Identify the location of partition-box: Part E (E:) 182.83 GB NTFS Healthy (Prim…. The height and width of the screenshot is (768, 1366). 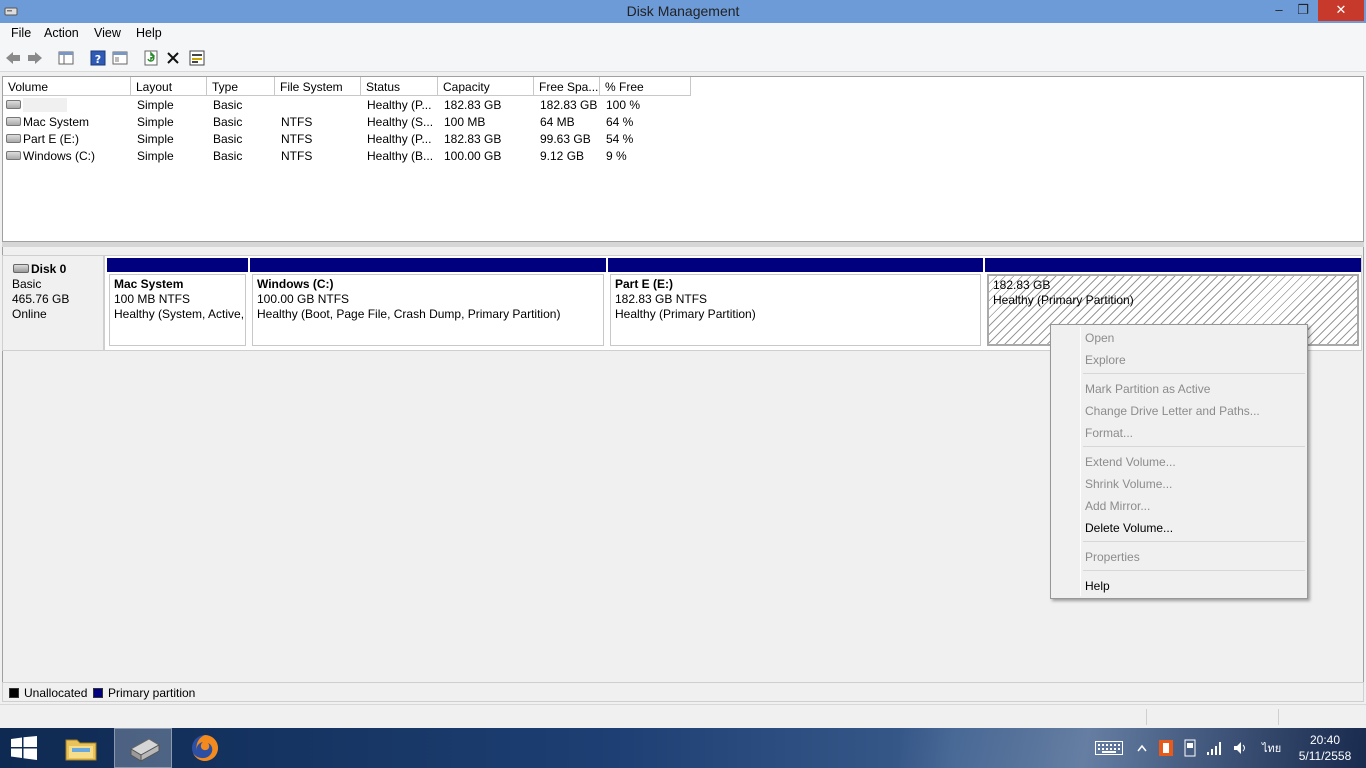
(795, 310).